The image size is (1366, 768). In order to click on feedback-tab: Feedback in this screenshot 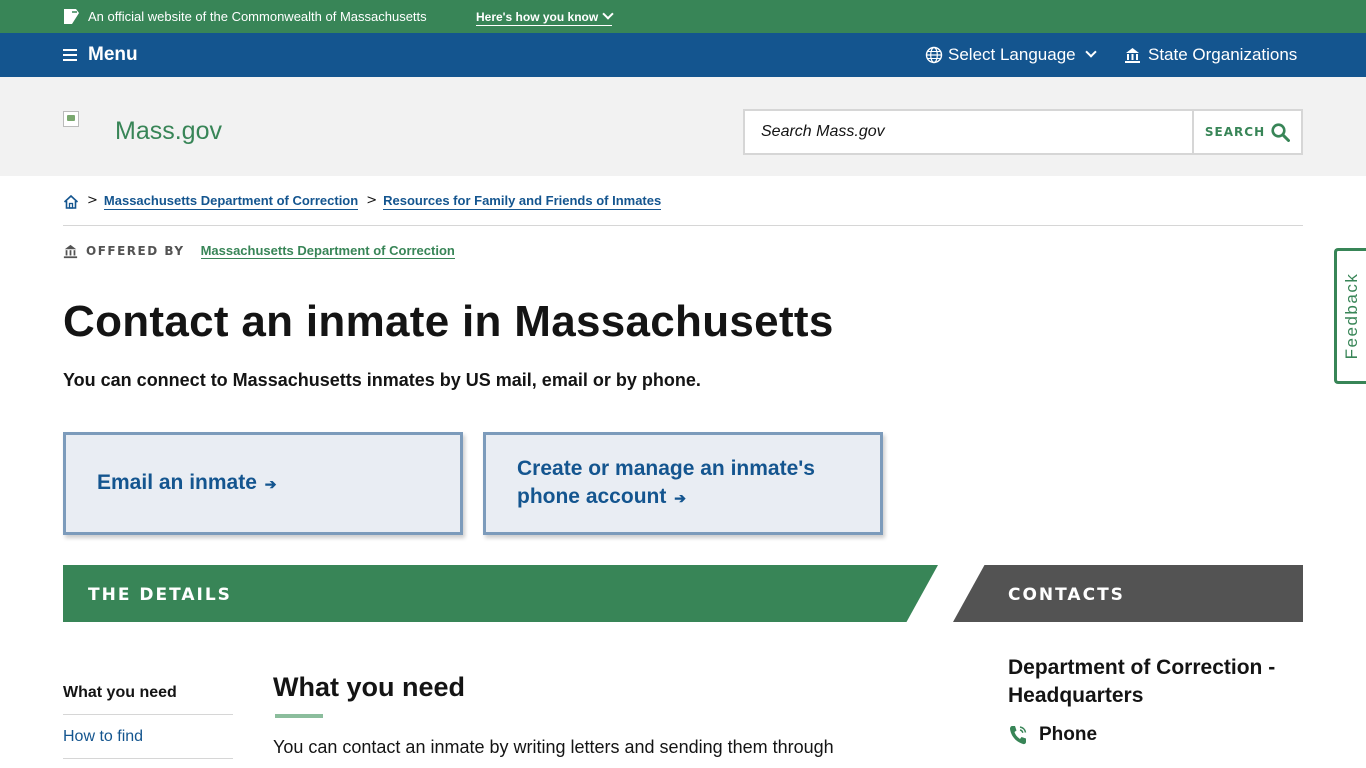, I will do `click(1350, 316)`.